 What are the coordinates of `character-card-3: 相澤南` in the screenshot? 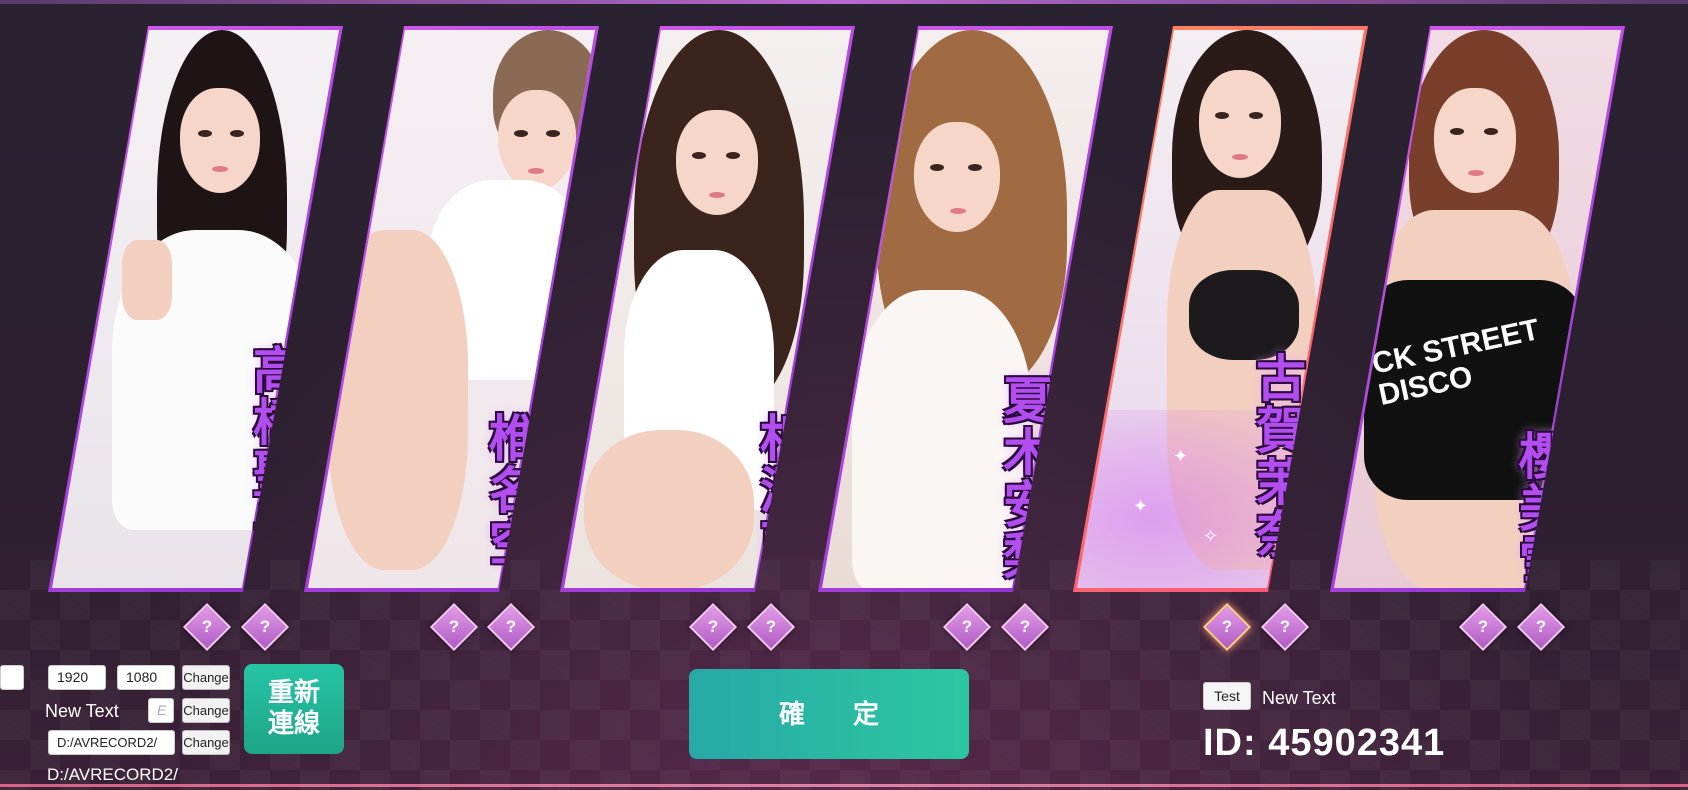 It's located at (707, 309).